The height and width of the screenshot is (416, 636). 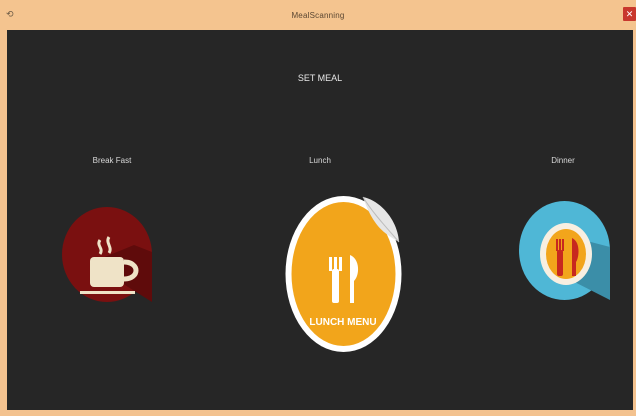 I want to click on meal-label-dinner: Dinner, so click(x=563, y=160).